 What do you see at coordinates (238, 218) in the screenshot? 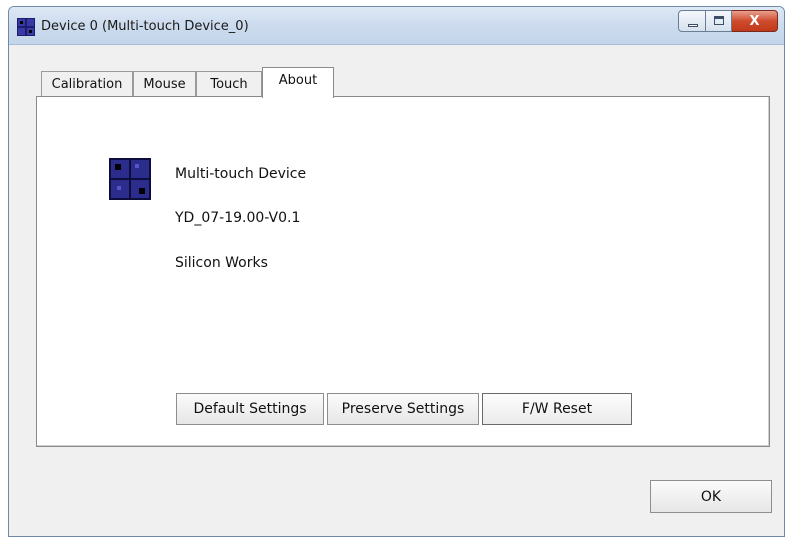
I see `firmware-version: YD_07-19.00-V0.1` at bounding box center [238, 218].